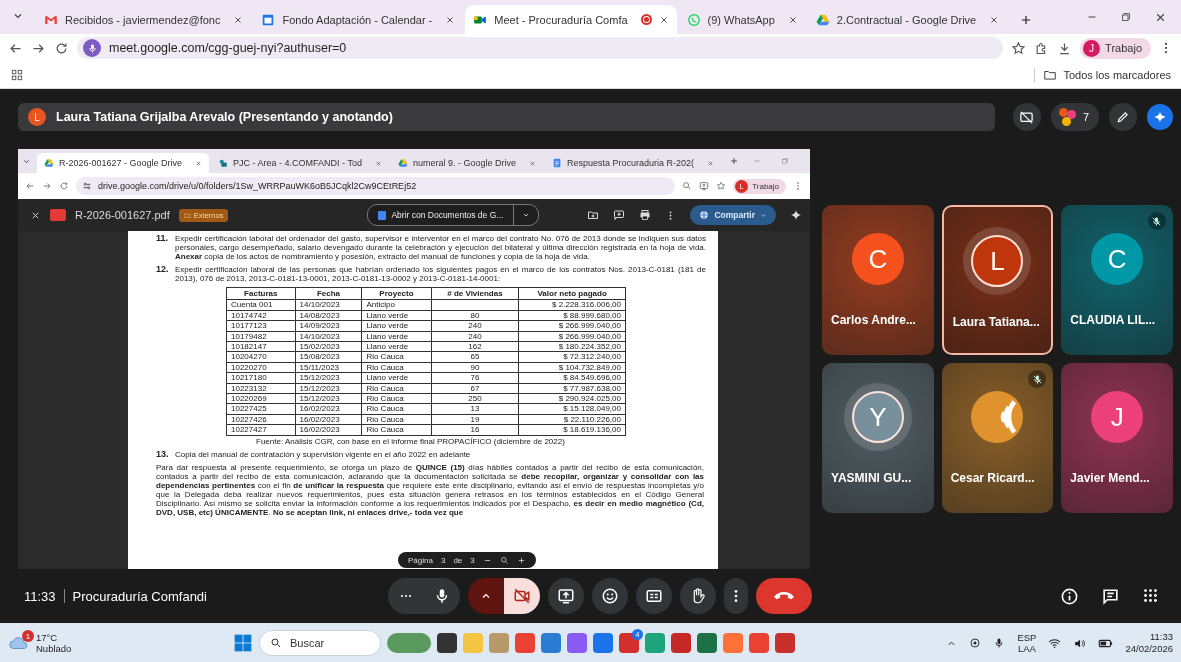  I want to click on url-text: drive.google.com/drive/u/0/folders/1Sw_WRRPauWK6oB5JCqkl2Cw9CEtREj52, so click(257, 186).